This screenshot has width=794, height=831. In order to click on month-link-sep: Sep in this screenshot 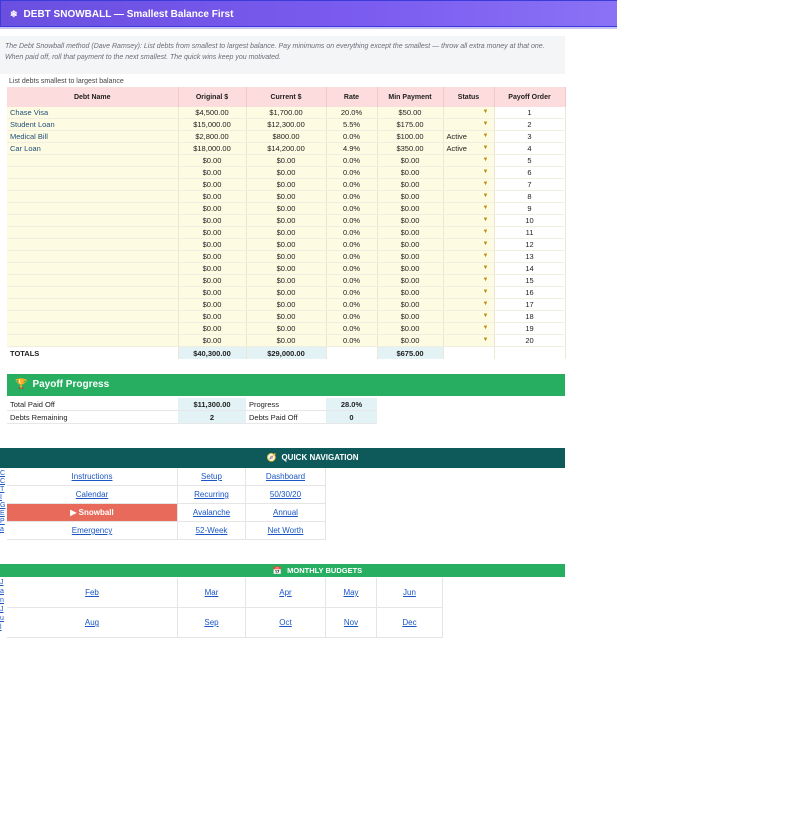, I will do `click(212, 623)`.